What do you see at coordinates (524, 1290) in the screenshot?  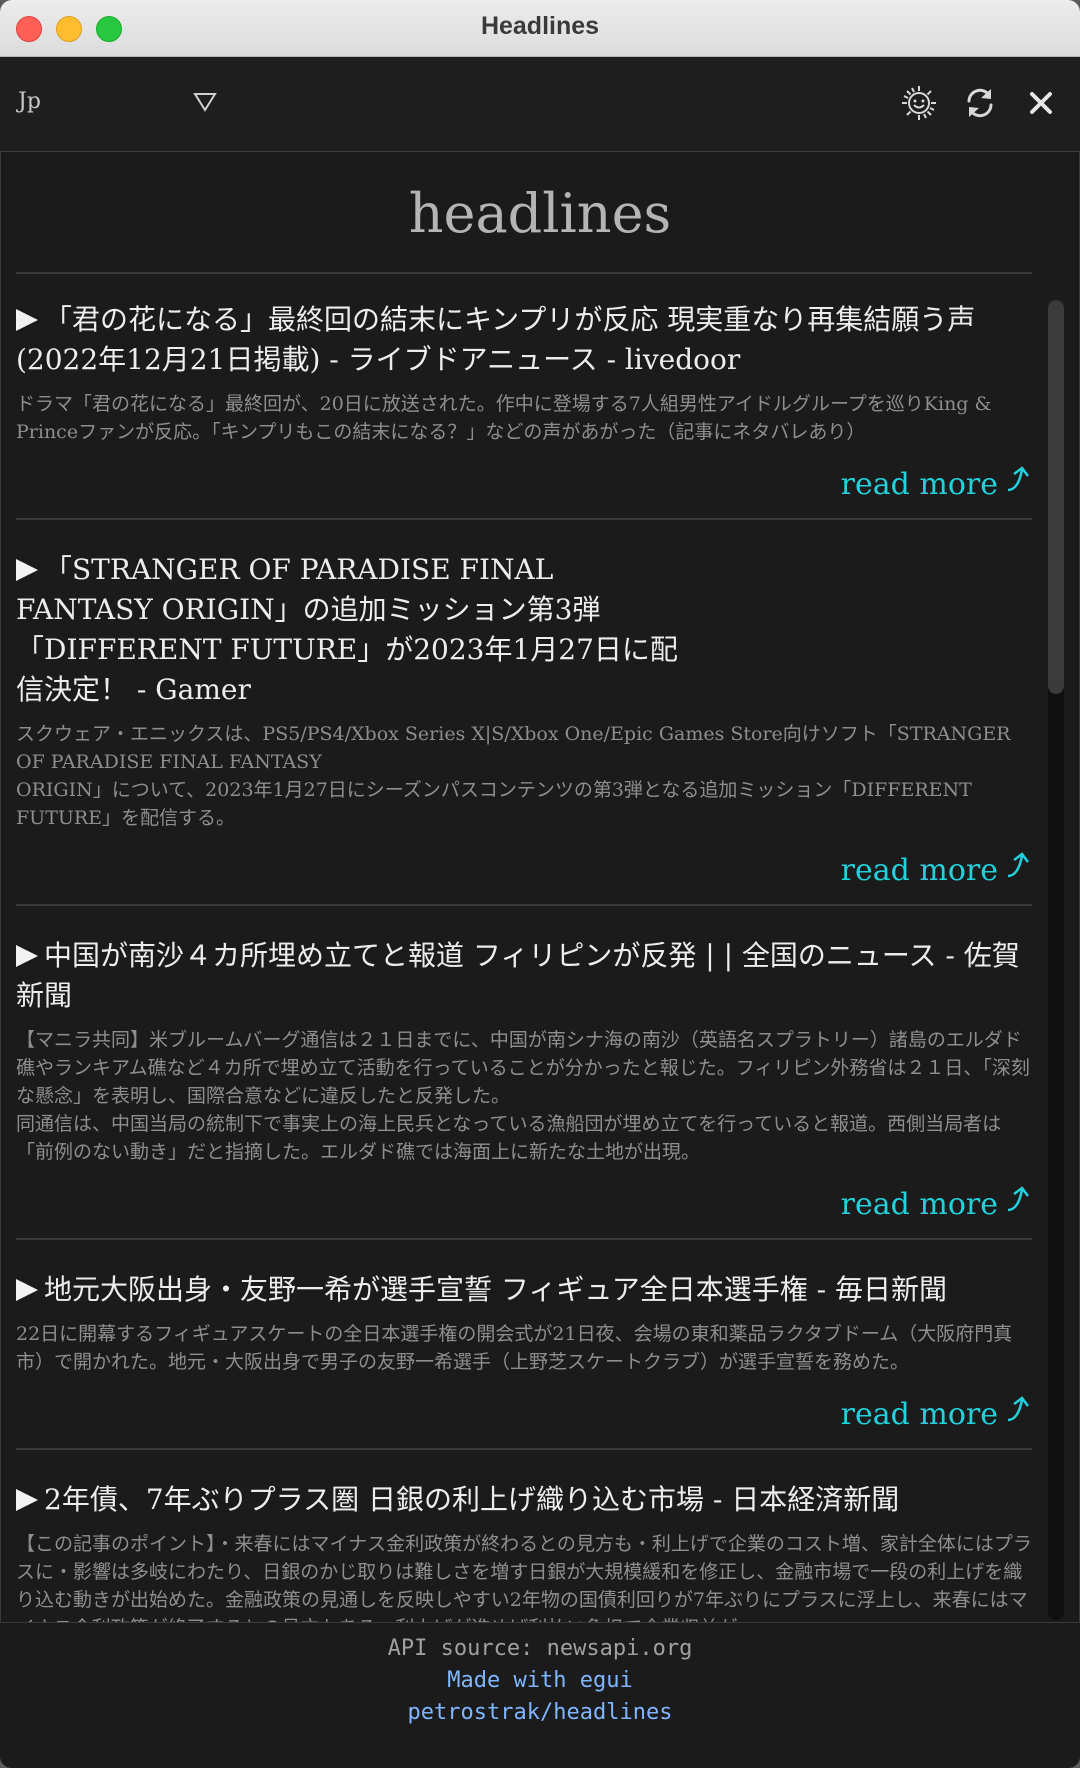 I see `article-title: 地元大阪出身・友野一希が選手宣誓 フィギュア全日本選手権 - 毎日新聞` at bounding box center [524, 1290].